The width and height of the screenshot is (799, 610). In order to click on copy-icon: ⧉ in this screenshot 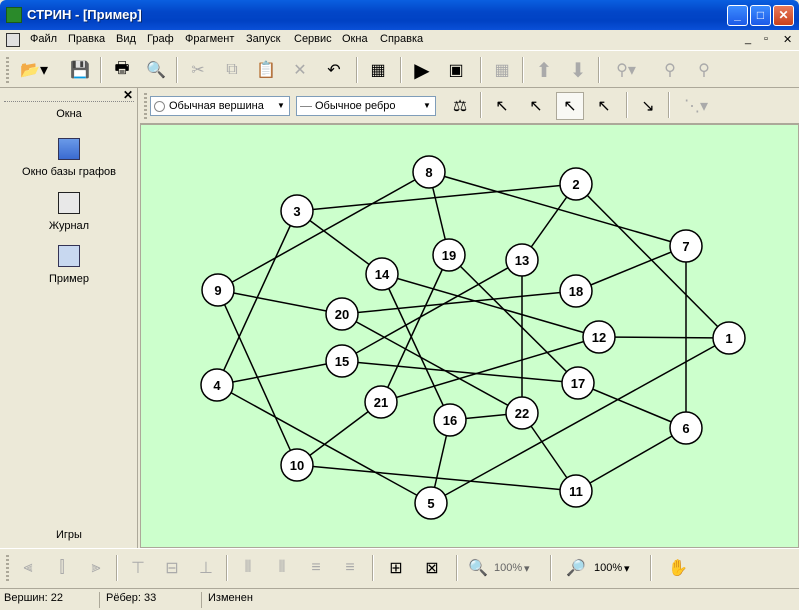, I will do `click(232, 70)`.